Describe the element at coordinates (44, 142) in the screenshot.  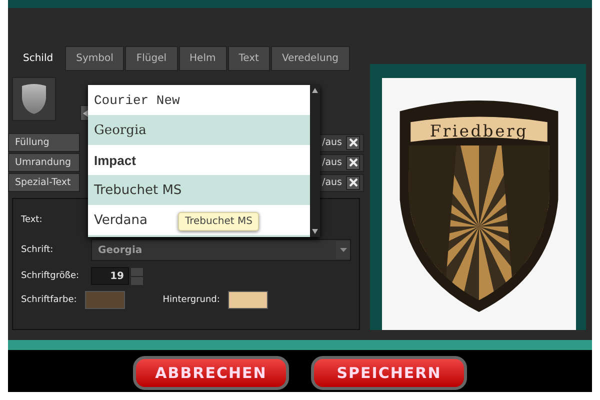
I see `layer-button: Füllung` at that location.